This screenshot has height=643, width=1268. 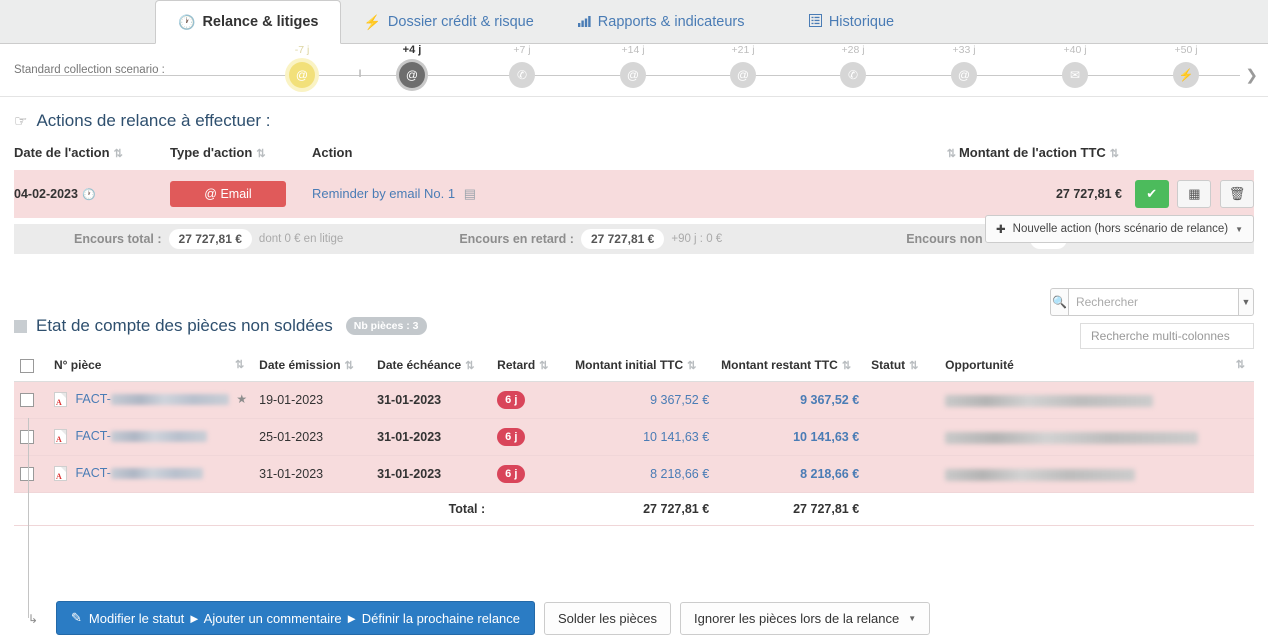 I want to click on tab-rapports-indicateurs: Rapports & indicateurs, so click(x=661, y=21).